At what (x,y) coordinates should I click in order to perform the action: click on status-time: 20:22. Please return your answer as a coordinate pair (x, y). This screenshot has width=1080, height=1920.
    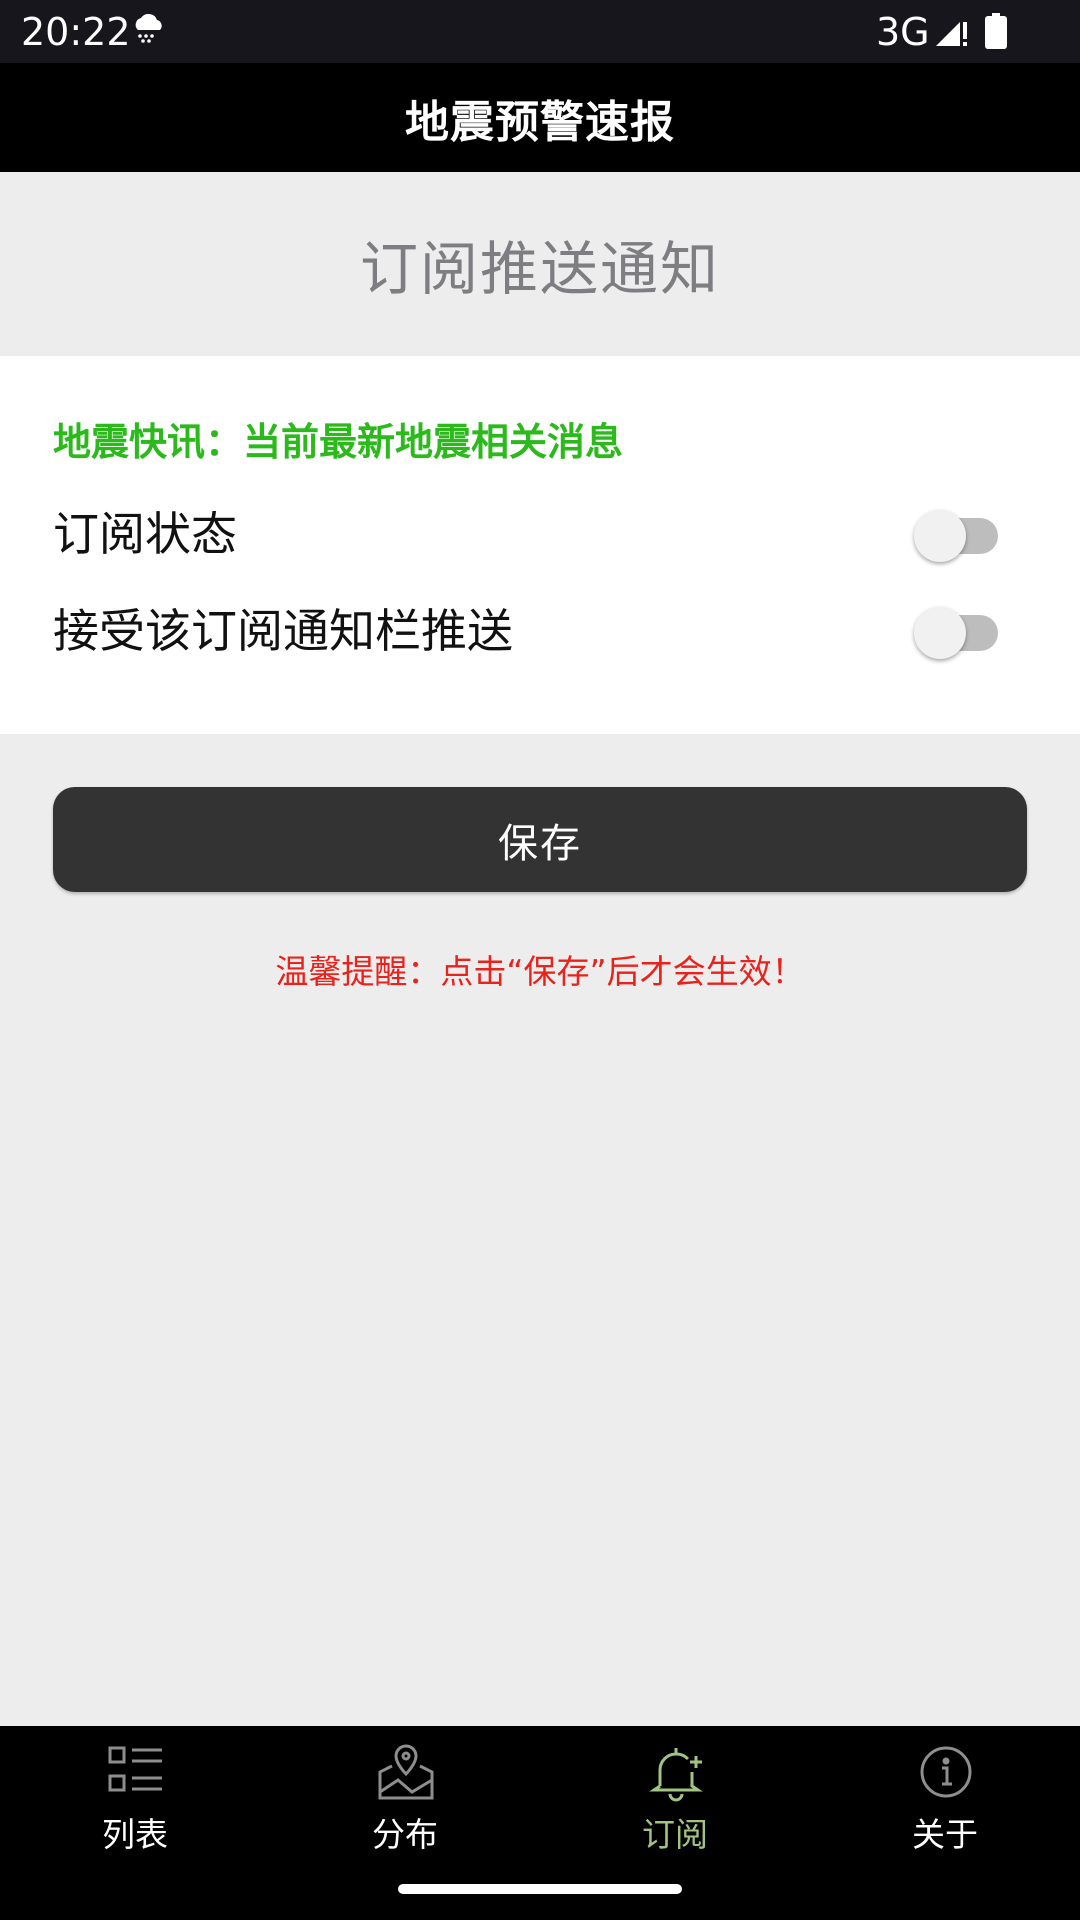
    Looking at the image, I should click on (76, 32).